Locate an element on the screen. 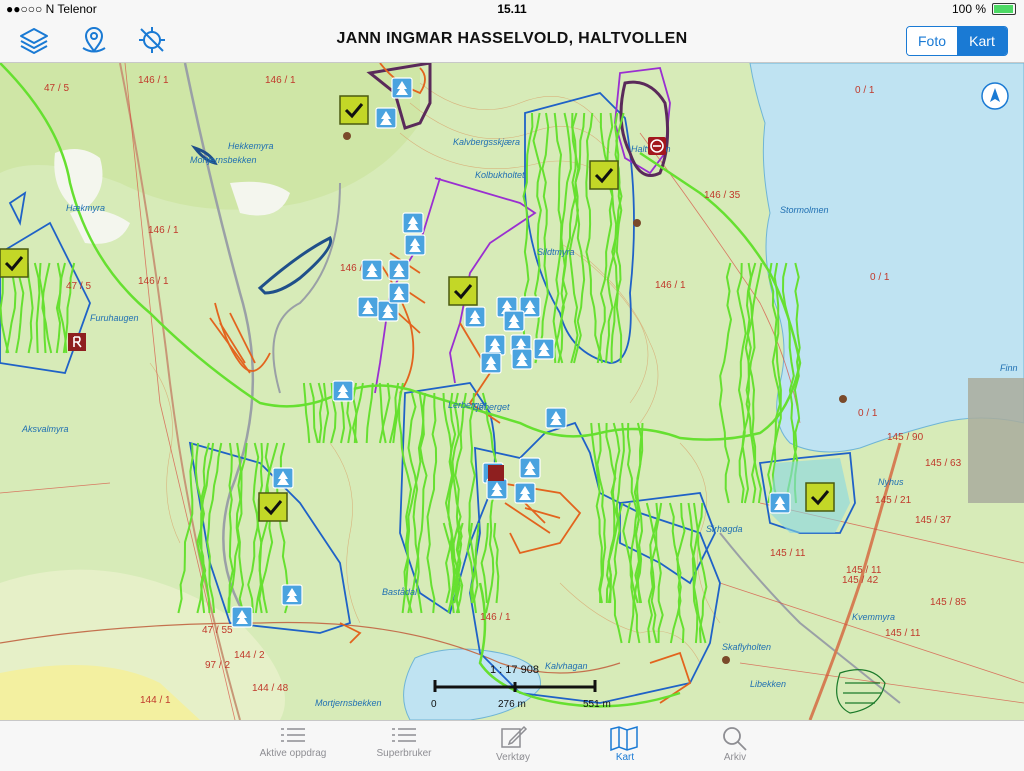 This screenshot has height=771, width=1024. place-name: Bastådal is located at coordinates (400, 592).